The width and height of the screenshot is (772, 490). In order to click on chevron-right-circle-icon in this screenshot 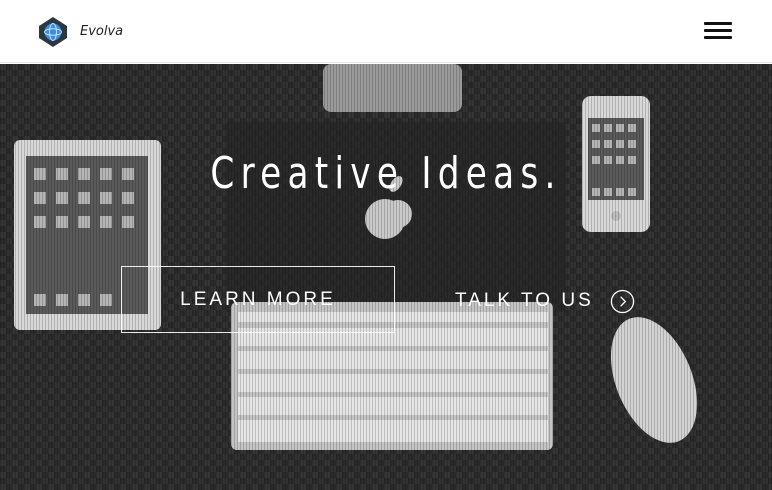, I will do `click(622, 301)`.